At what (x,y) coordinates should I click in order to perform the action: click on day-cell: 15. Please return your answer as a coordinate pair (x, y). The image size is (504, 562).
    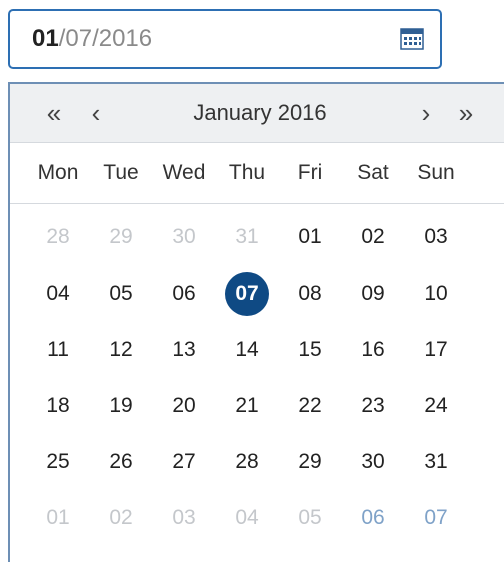
    Looking at the image, I should click on (310, 350).